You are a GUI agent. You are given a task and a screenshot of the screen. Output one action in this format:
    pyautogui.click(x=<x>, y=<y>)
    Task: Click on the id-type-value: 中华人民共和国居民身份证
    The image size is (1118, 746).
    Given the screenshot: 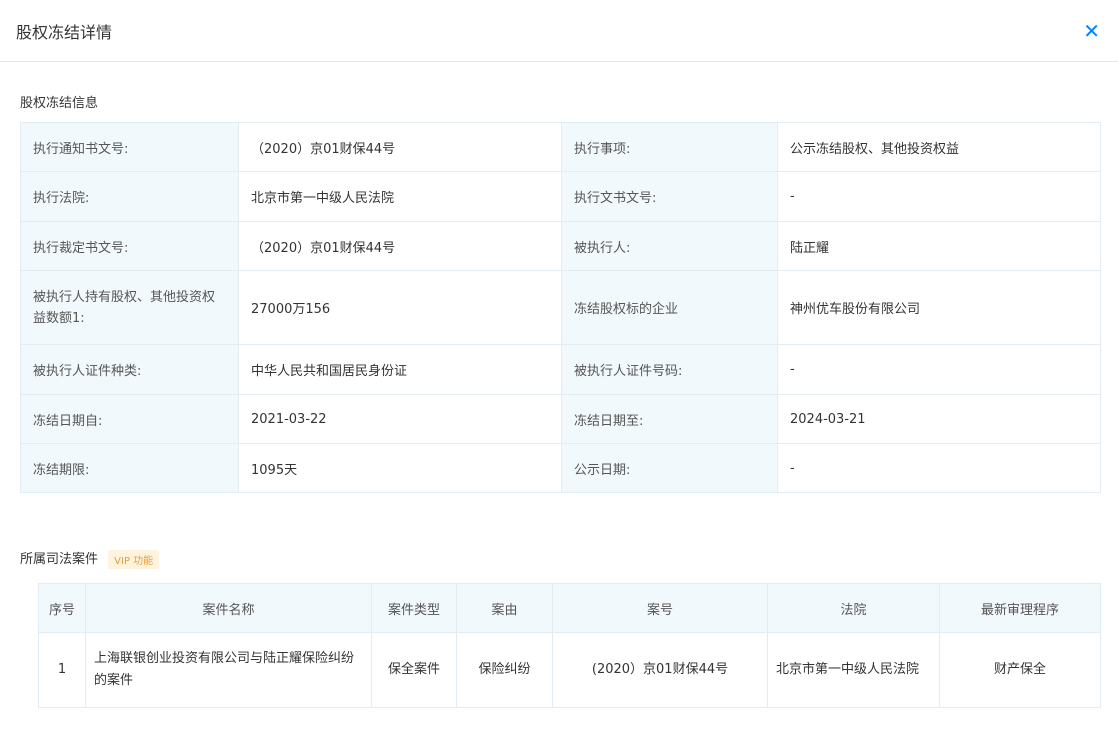 What is the action you would take?
    pyautogui.click(x=400, y=369)
    